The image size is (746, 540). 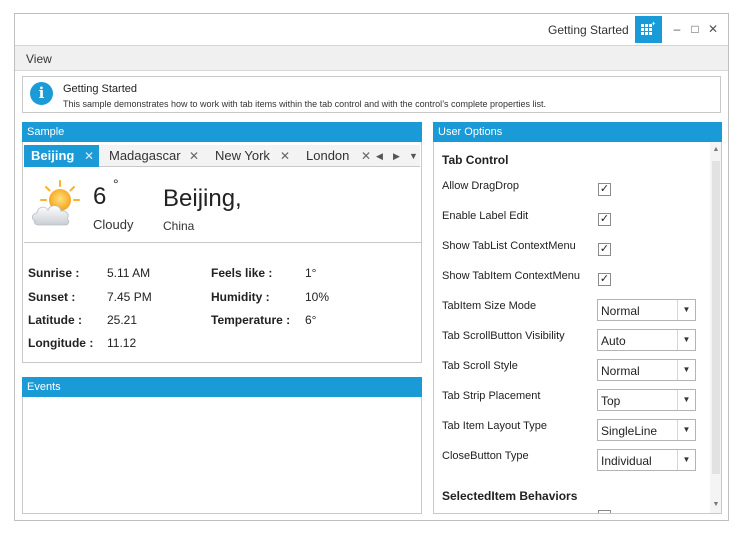 What do you see at coordinates (503, 336) in the screenshot?
I see `tab-scrollbutton-visibility-label: Tab ScrollButton Visibility` at bounding box center [503, 336].